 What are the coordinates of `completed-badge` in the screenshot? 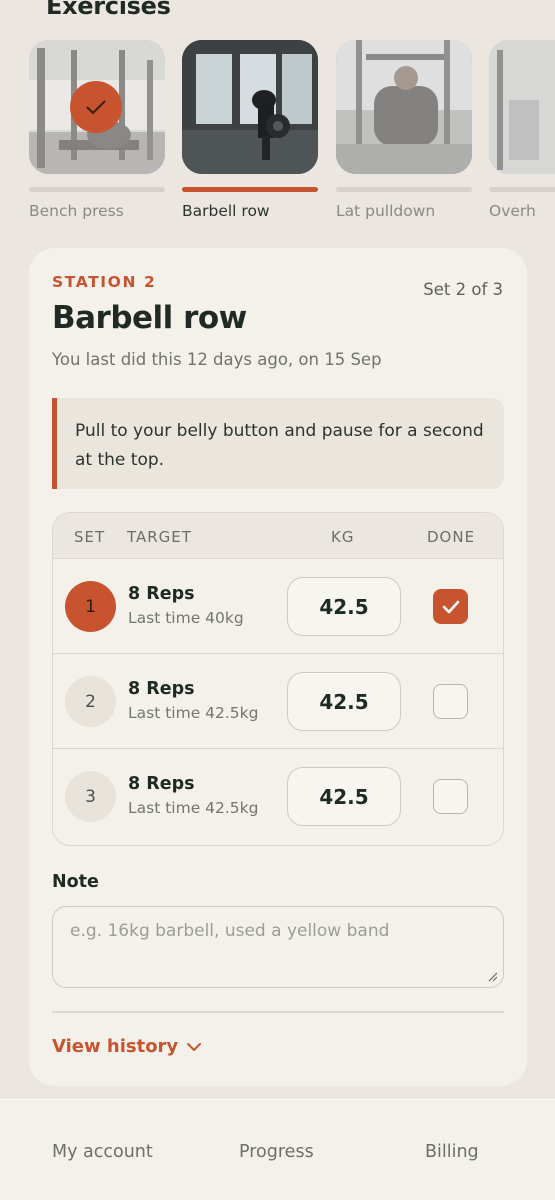 It's located at (96, 107).